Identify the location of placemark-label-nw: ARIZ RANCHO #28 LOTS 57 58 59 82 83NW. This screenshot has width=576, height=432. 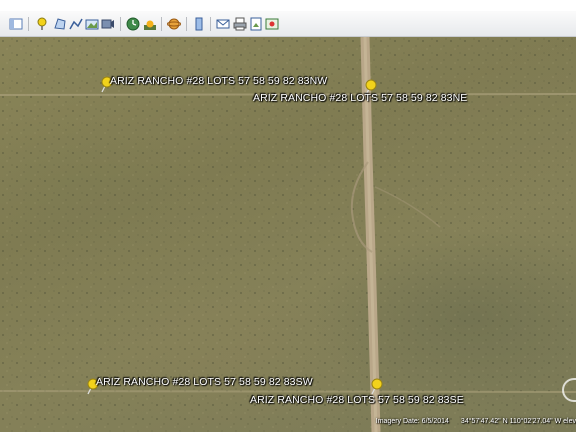
(218, 81).